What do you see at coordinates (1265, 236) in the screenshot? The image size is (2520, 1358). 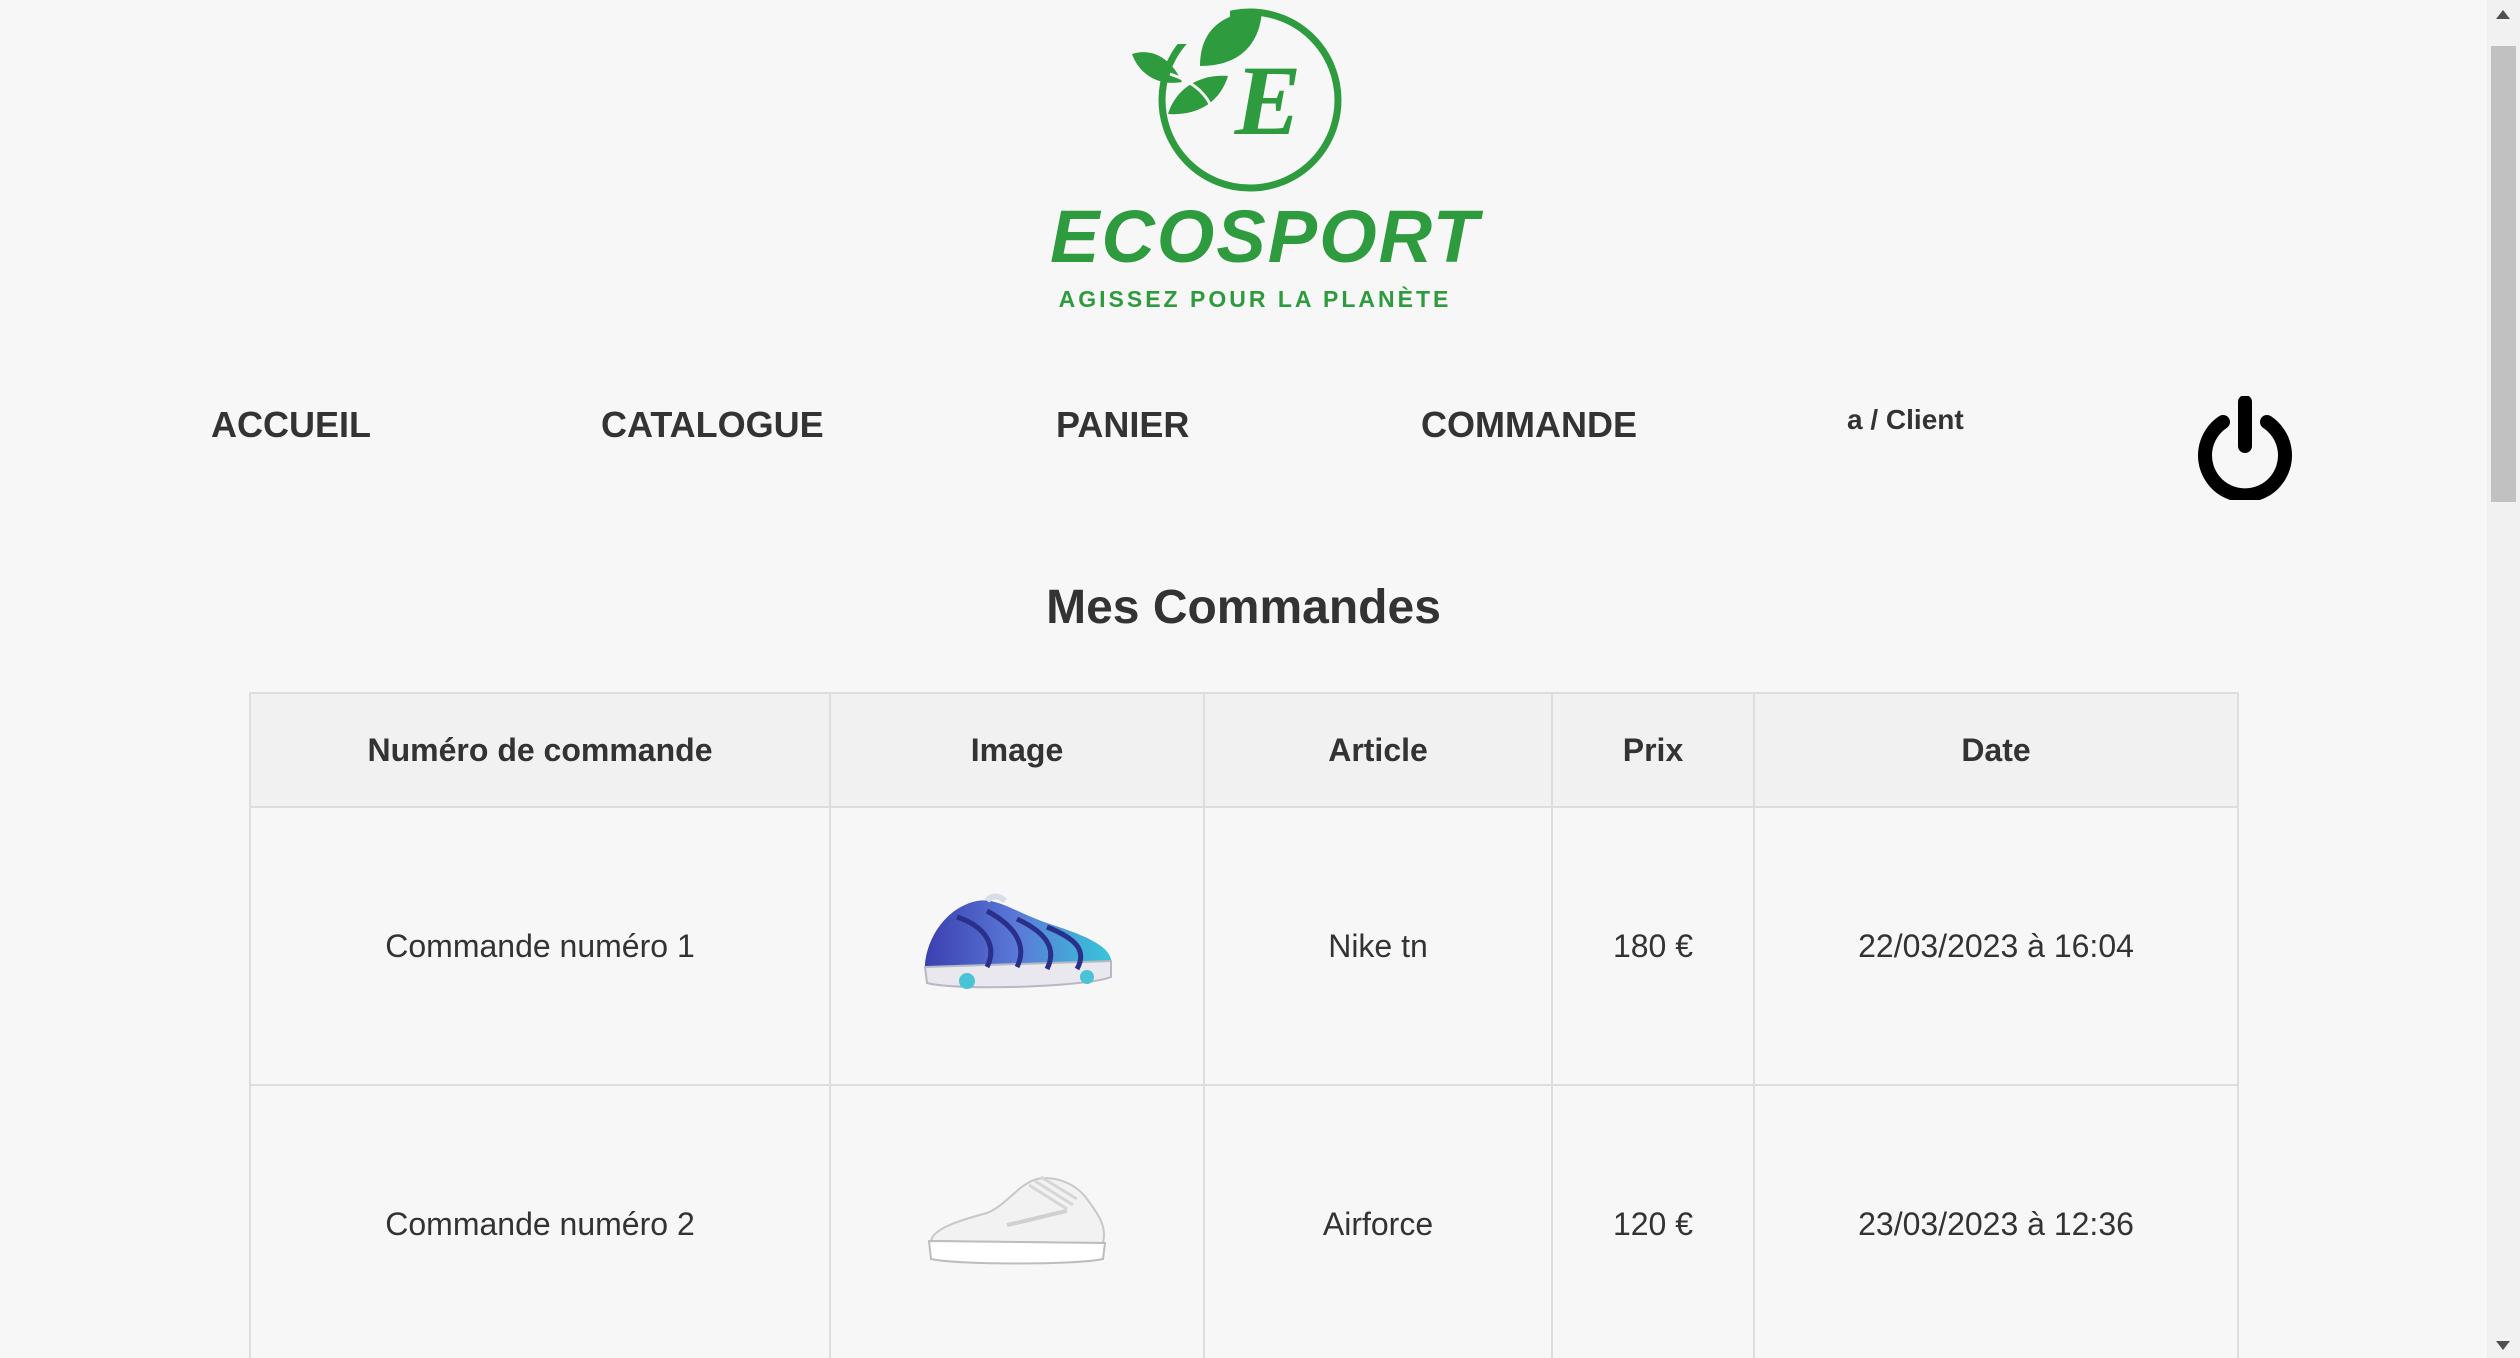 I see `brand-name: ECOSPORT` at bounding box center [1265, 236].